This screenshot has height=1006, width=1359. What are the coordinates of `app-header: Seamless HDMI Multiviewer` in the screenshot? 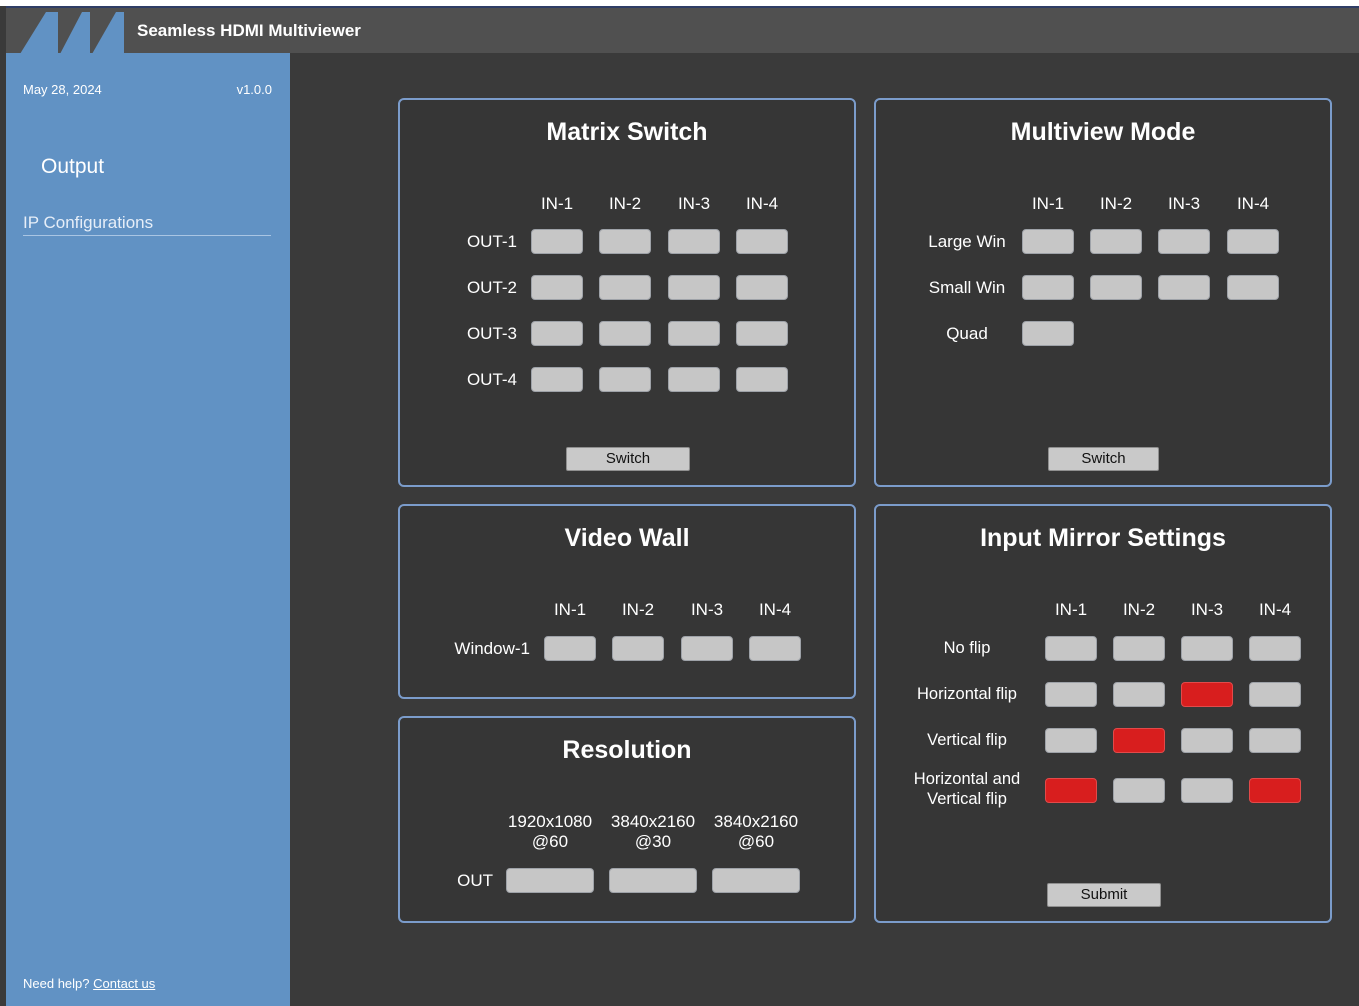 It's located at (682, 30).